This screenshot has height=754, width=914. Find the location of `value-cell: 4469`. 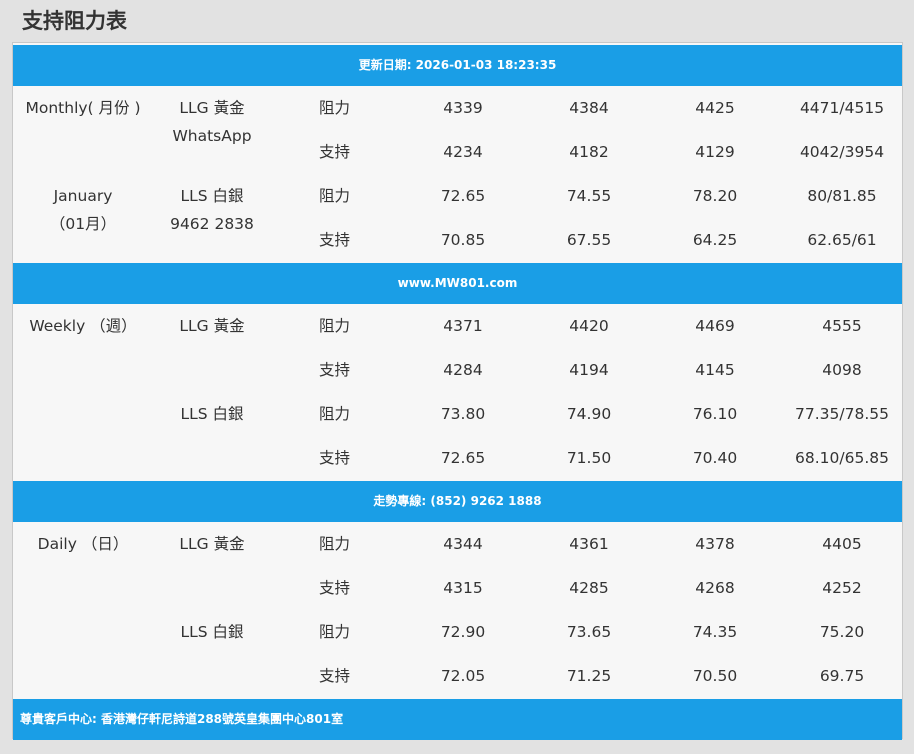

value-cell: 4469 is located at coordinates (715, 326).